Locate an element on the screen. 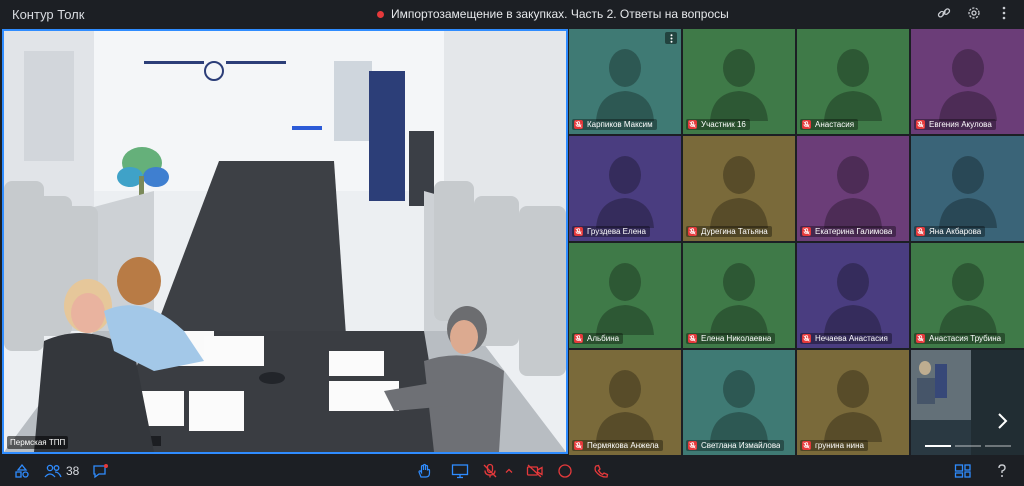 This screenshot has width=1024, height=486. microphone-options-button is located at coordinates (509, 471).